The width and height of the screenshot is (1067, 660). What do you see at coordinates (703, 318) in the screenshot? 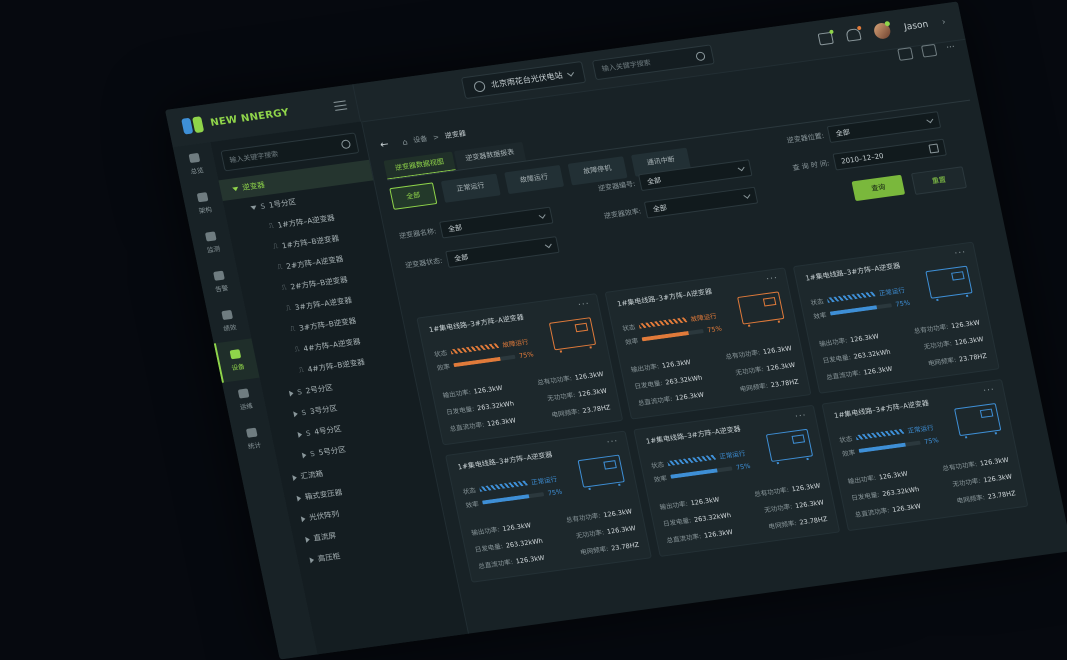
I see `status-badge: 故障运行` at bounding box center [703, 318].